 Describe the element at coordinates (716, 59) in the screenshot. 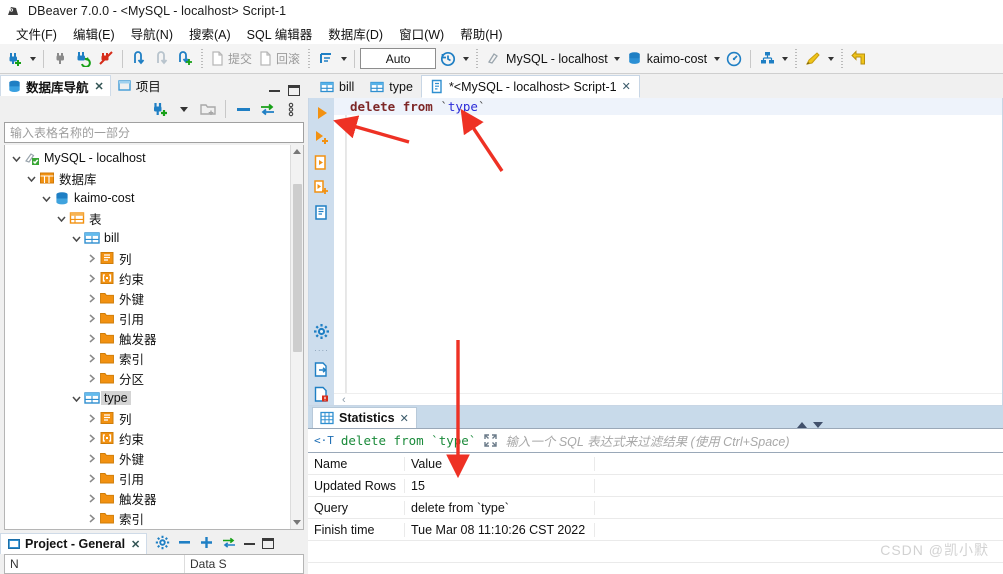

I see `database-dropdown-icon` at that location.